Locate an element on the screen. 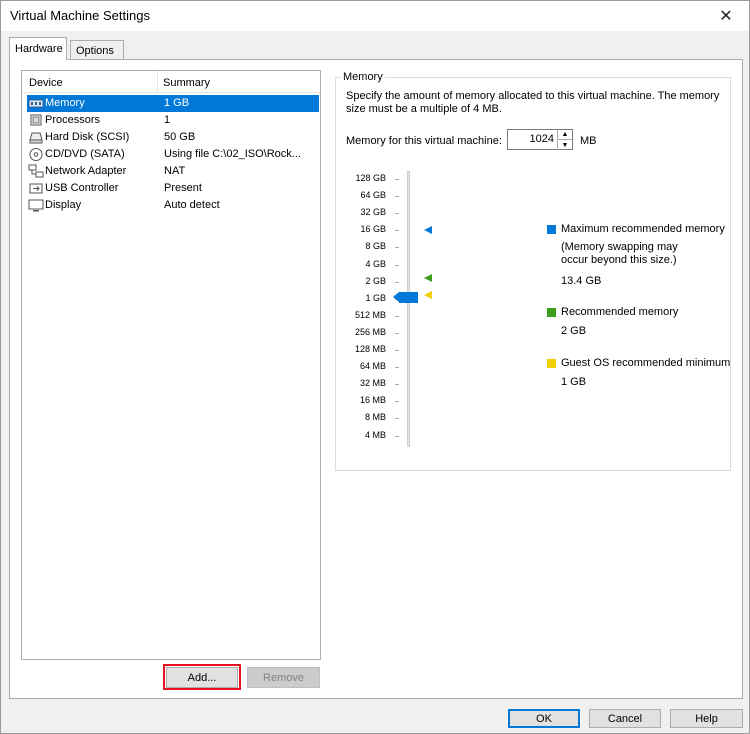  memory-value: 1024 is located at coordinates (542, 139).